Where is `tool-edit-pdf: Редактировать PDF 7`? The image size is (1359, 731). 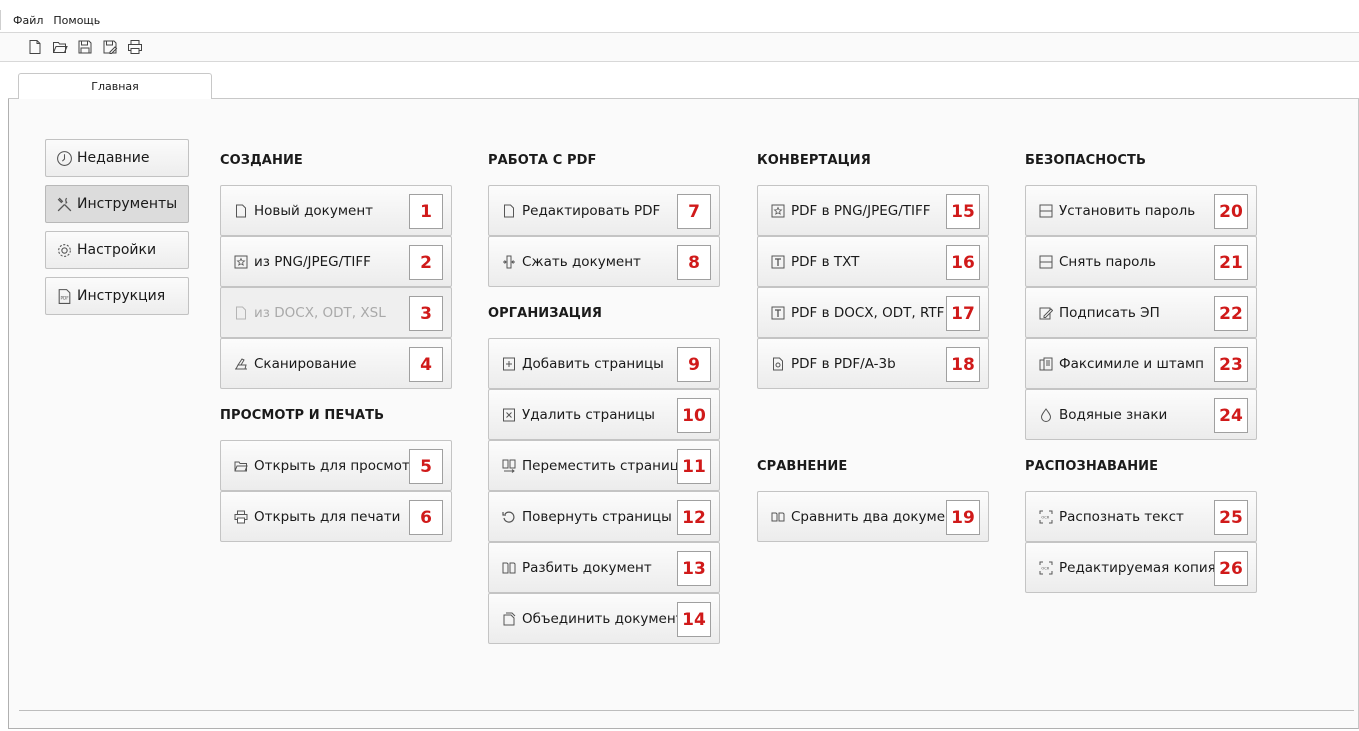 tool-edit-pdf: Редактировать PDF 7 is located at coordinates (604, 210).